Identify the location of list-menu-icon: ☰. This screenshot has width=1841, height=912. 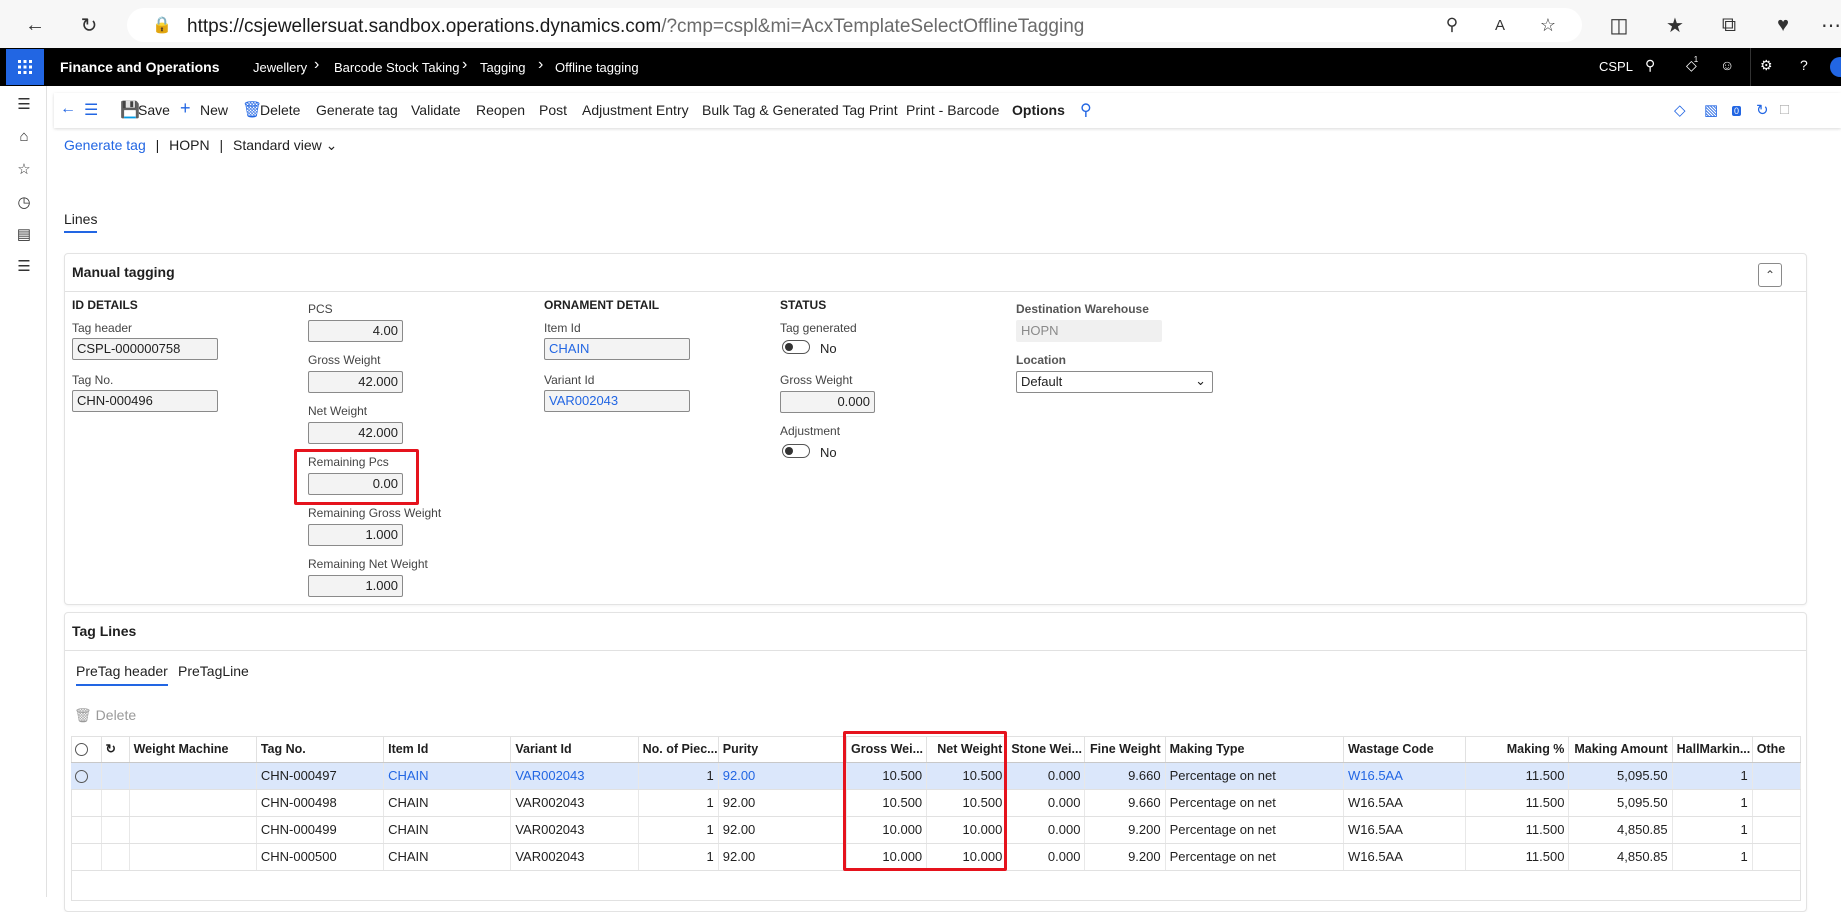
(91, 110).